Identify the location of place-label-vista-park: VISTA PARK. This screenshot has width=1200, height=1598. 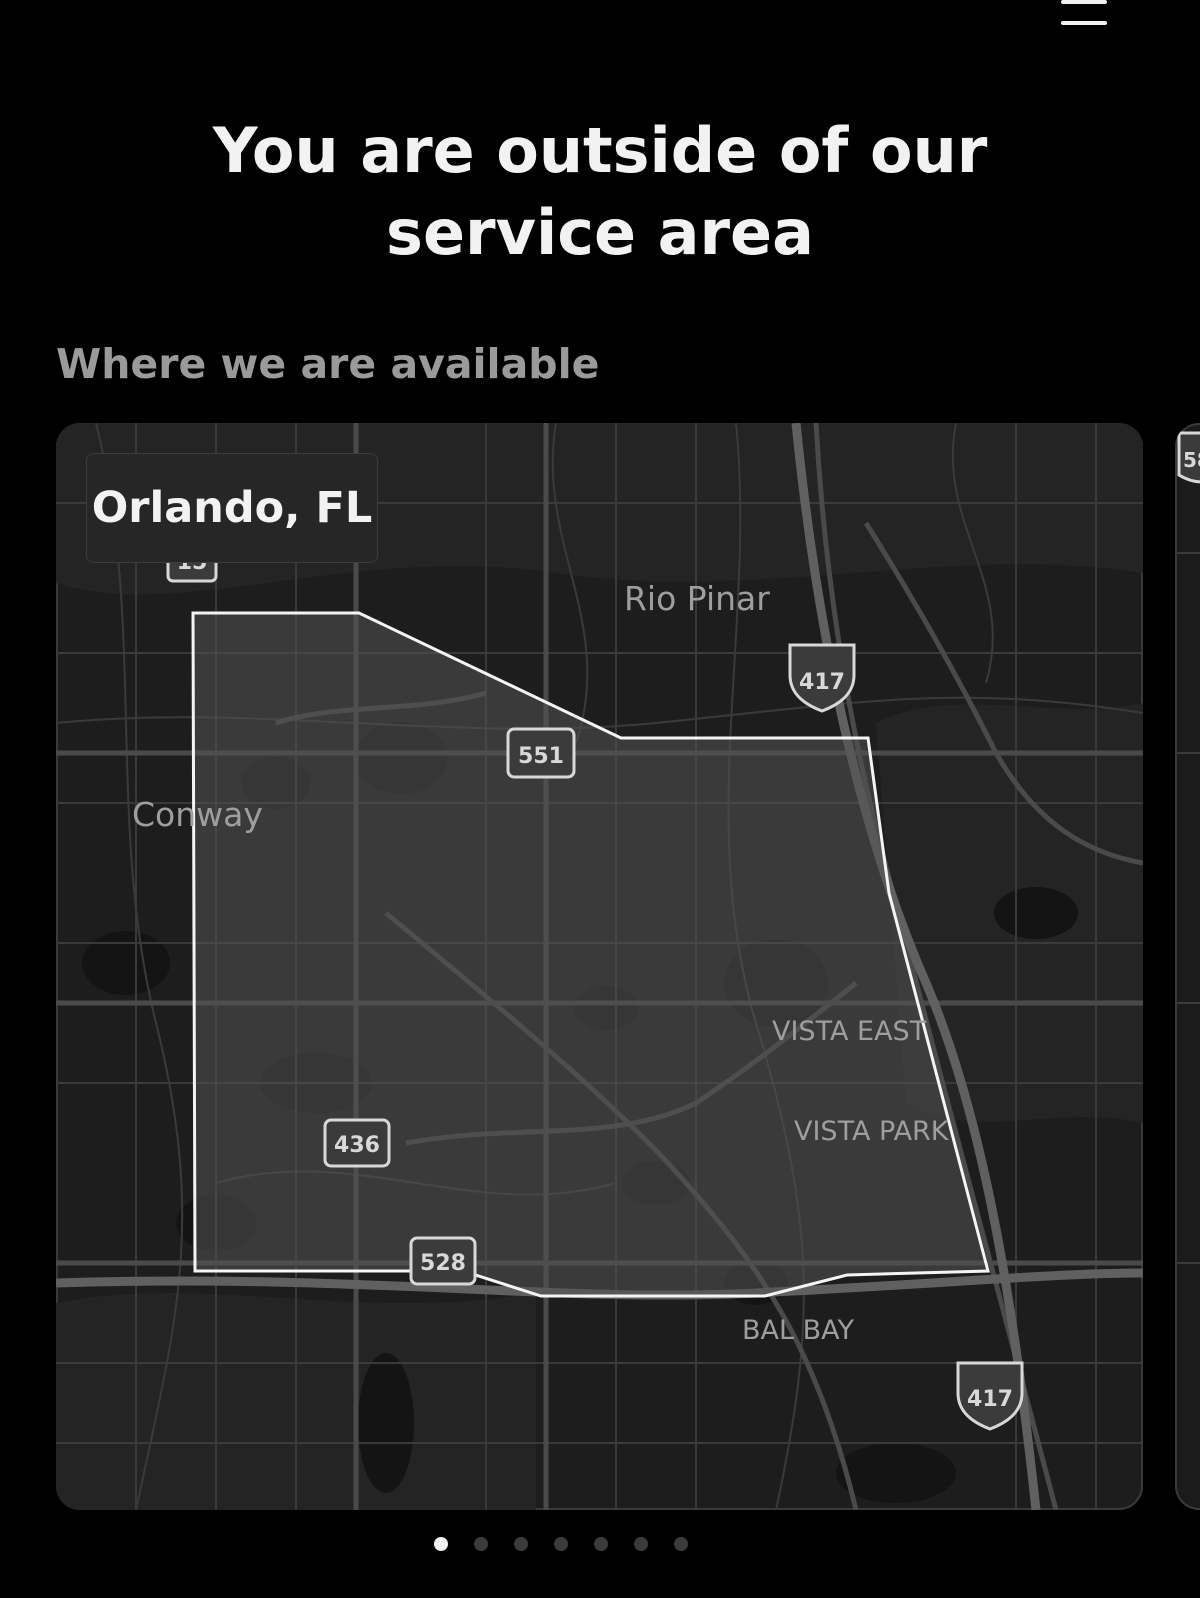
(872, 1131).